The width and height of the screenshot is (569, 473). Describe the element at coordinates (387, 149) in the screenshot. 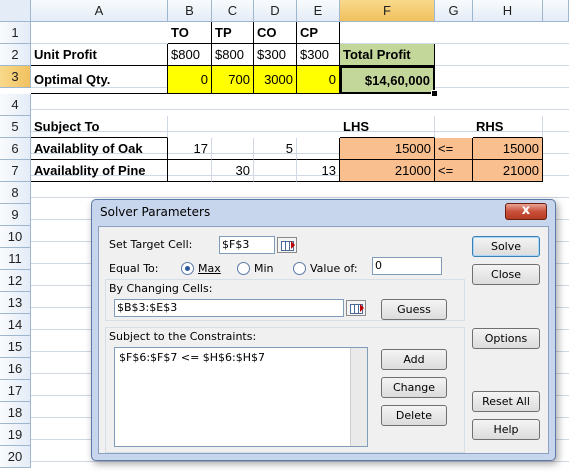

I see `cell-f6: 15000` at that location.